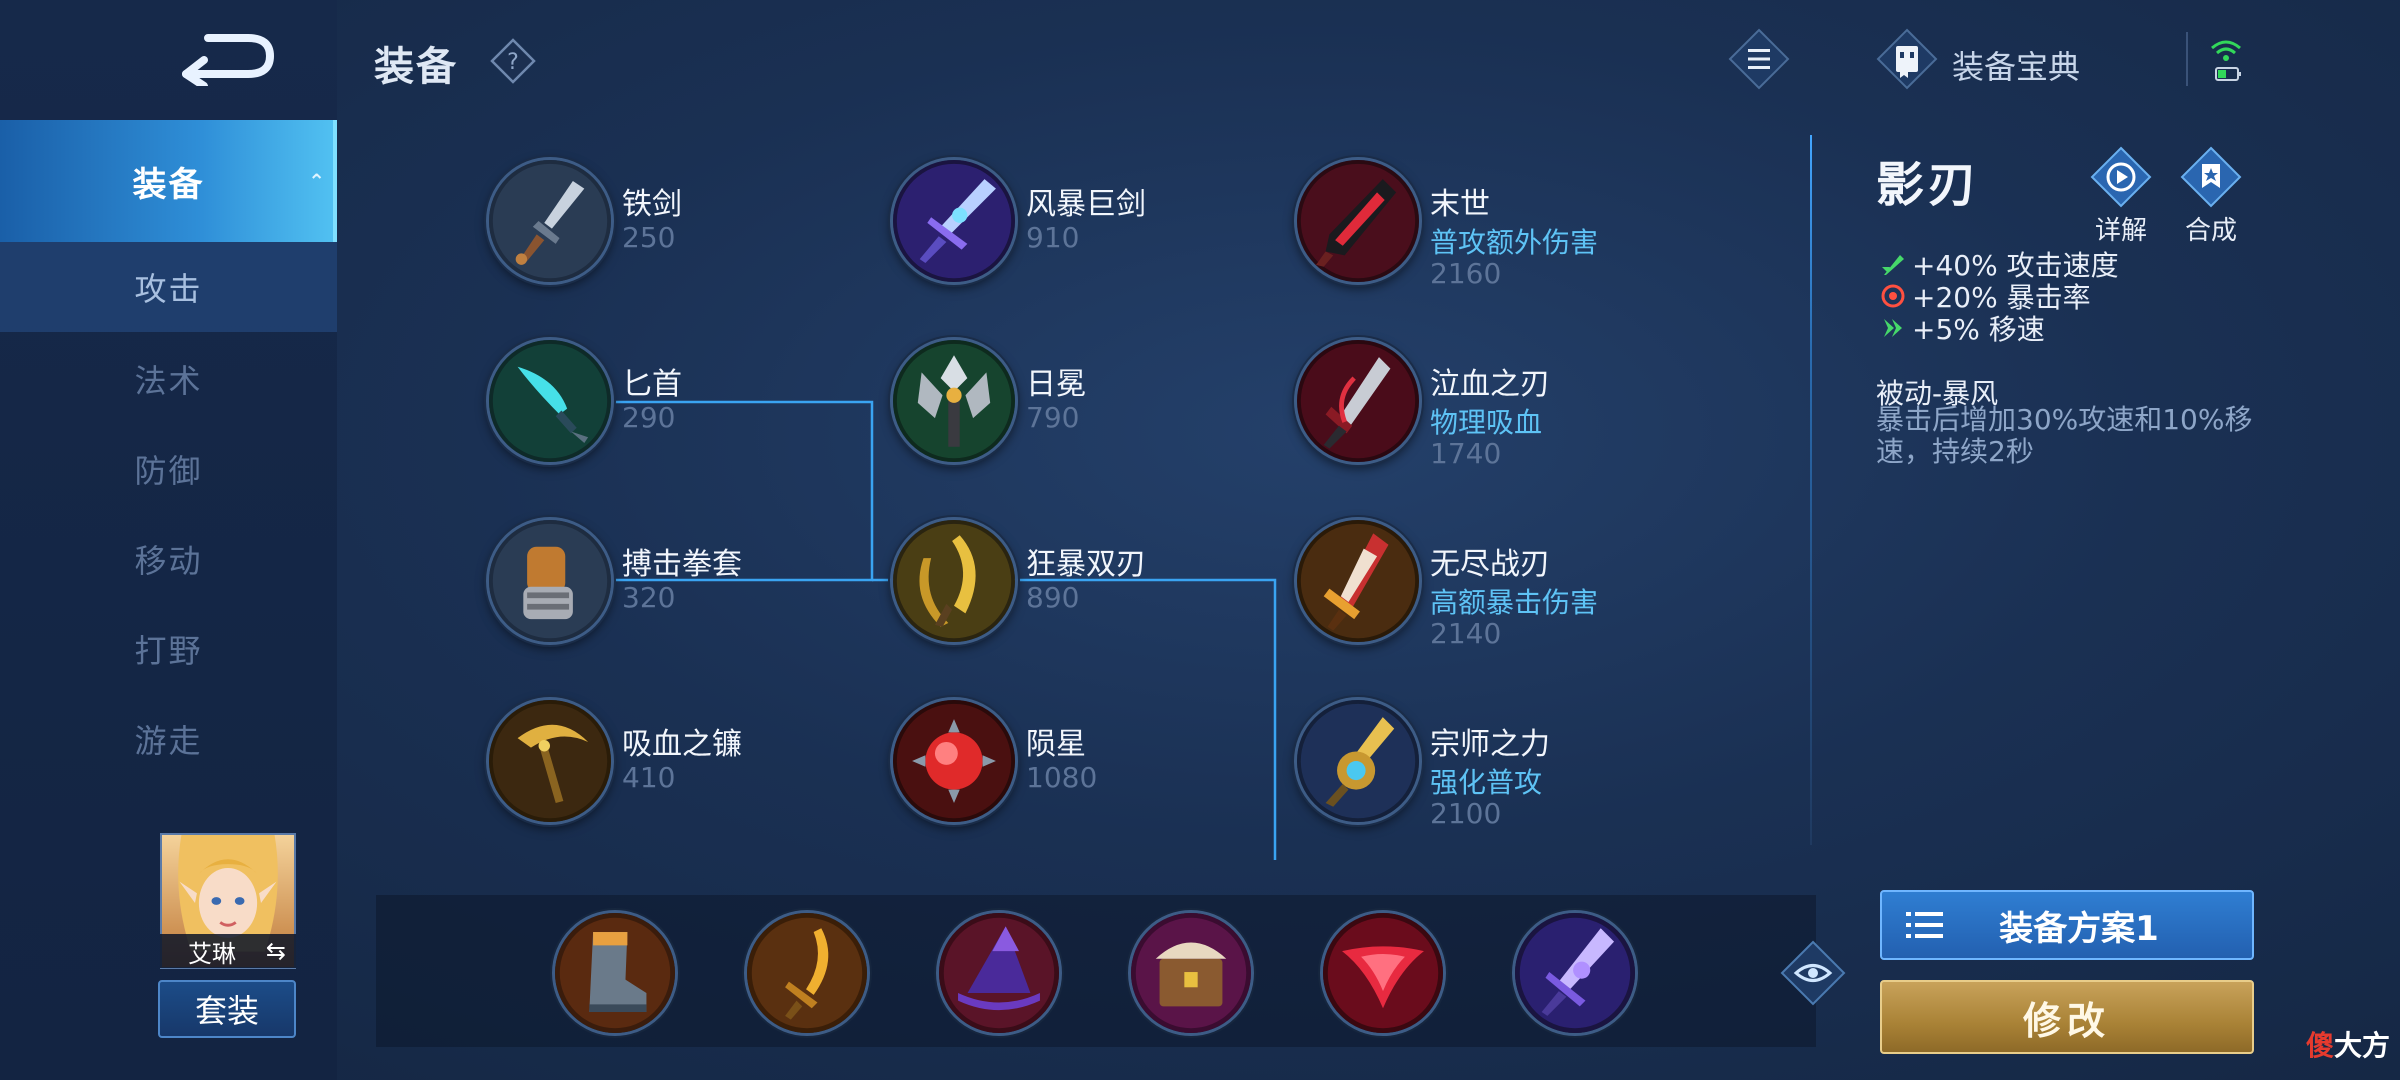 This screenshot has width=2400, height=1080. Describe the element at coordinates (1056, 384) in the screenshot. I see `item-name: 日冕` at that location.